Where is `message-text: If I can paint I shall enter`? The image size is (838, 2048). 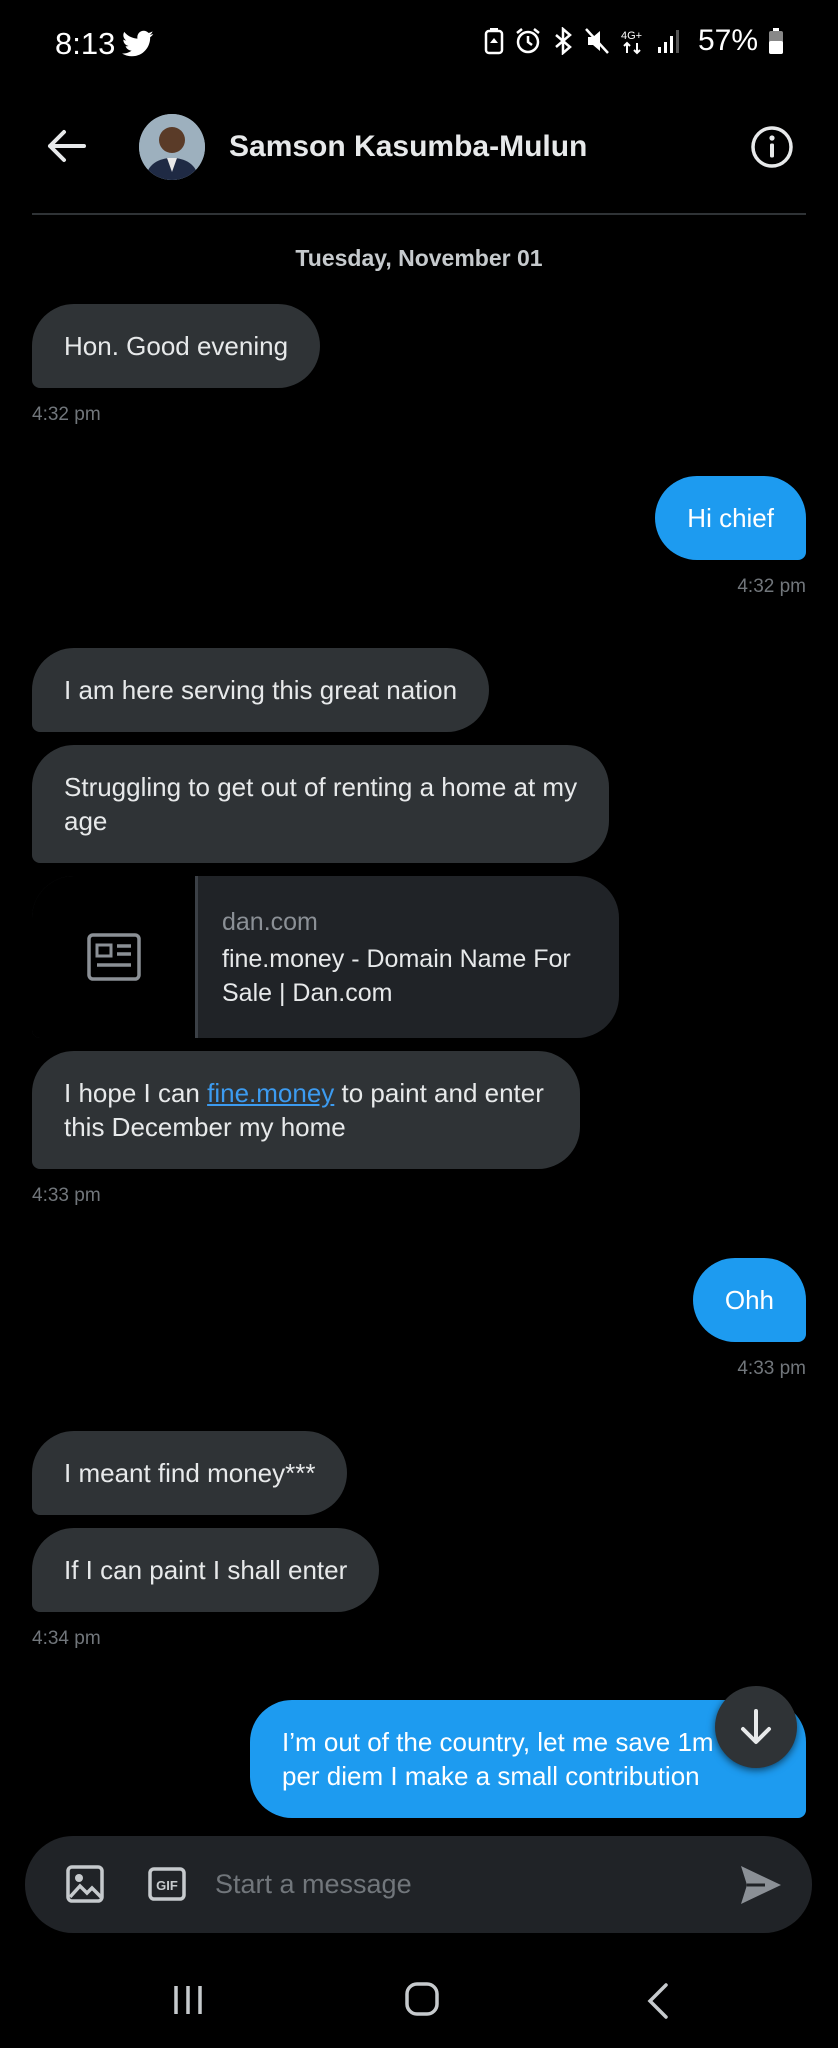
message-text: If I can paint I shall enter is located at coordinates (206, 1570).